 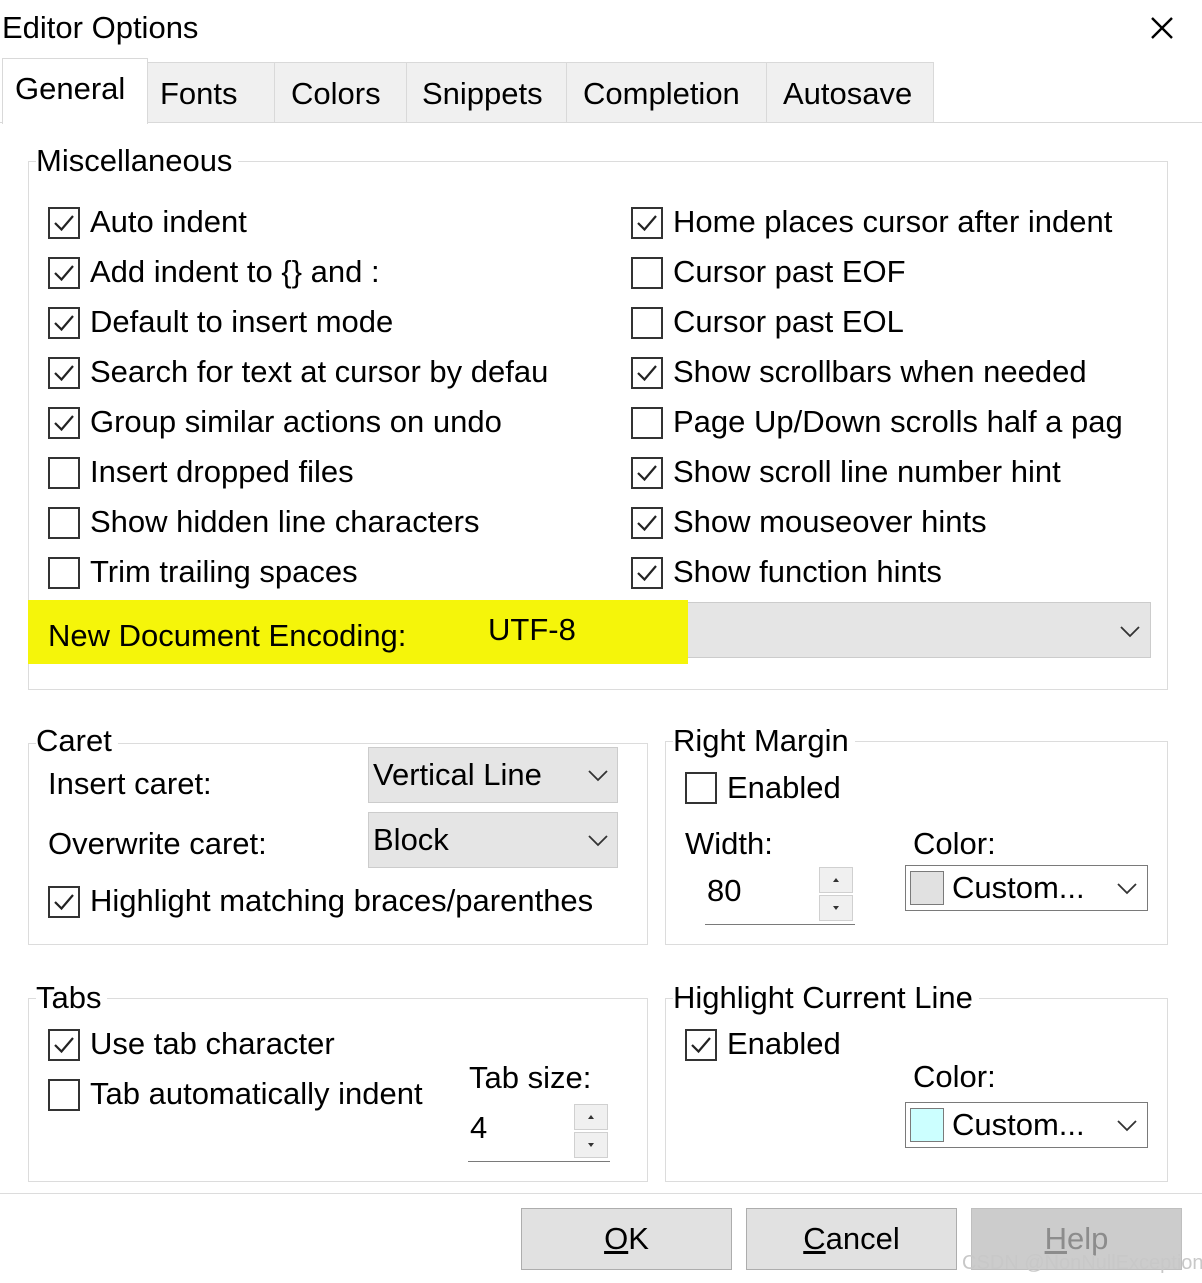 I want to click on encoding-value: UTF-8, so click(x=532, y=629).